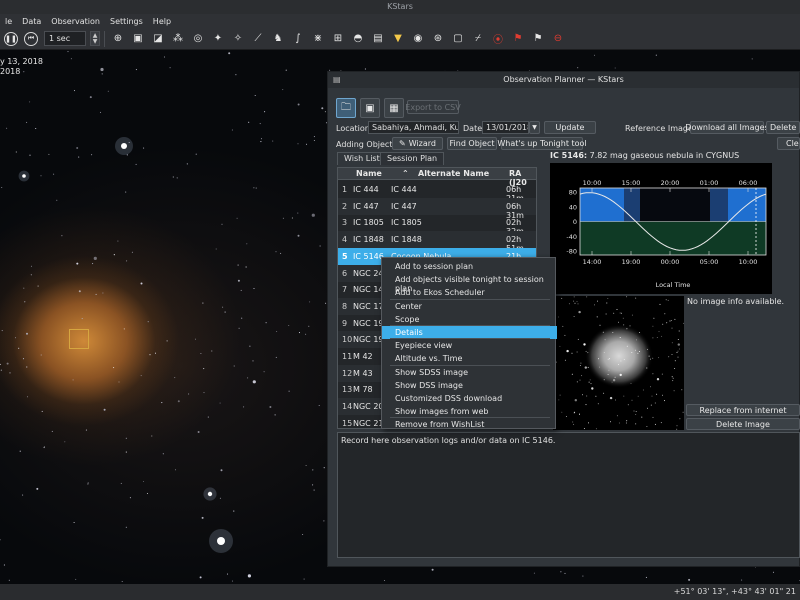  What do you see at coordinates (469, 385) in the screenshot?
I see `menu-item-show-dss-image: Show DSS image` at bounding box center [469, 385].